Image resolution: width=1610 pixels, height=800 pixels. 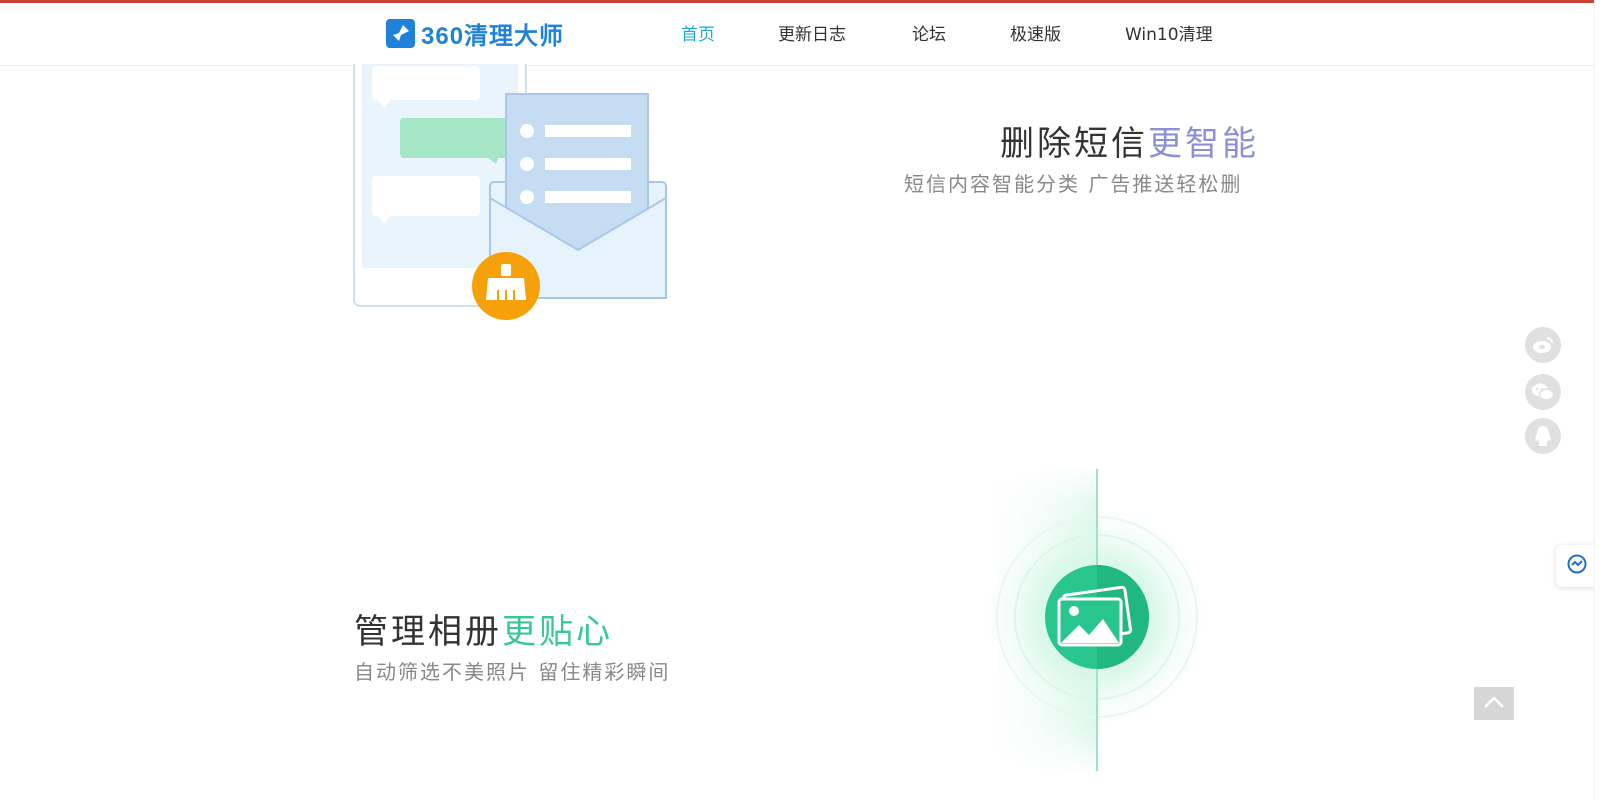 I want to click on feature-album-title-highlight: 更贴心, so click(x=557, y=632).